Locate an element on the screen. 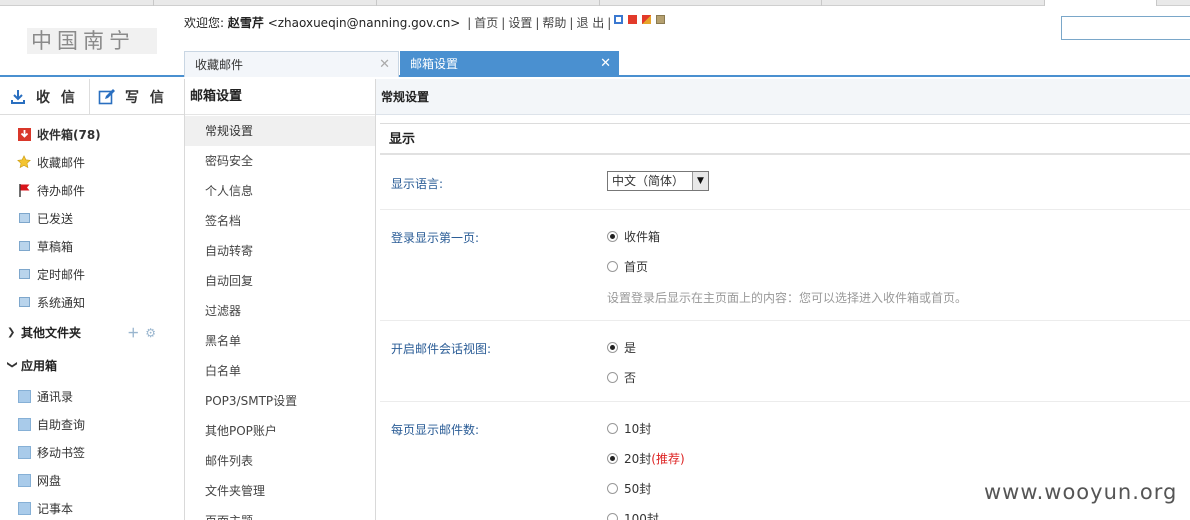 This screenshot has height=520, width=1190. conversation-option-no: 否 is located at coordinates (621, 377).